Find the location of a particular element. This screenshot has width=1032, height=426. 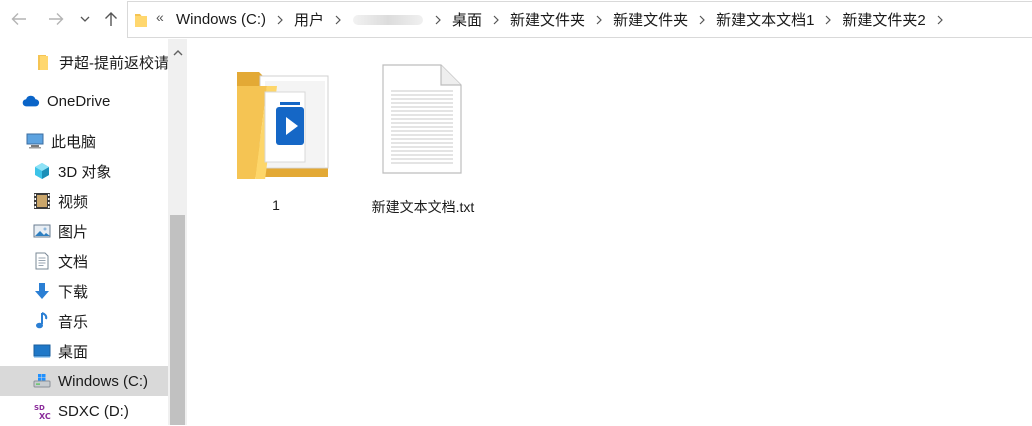

breadcrumb-overflow-button: « is located at coordinates (160, 17).